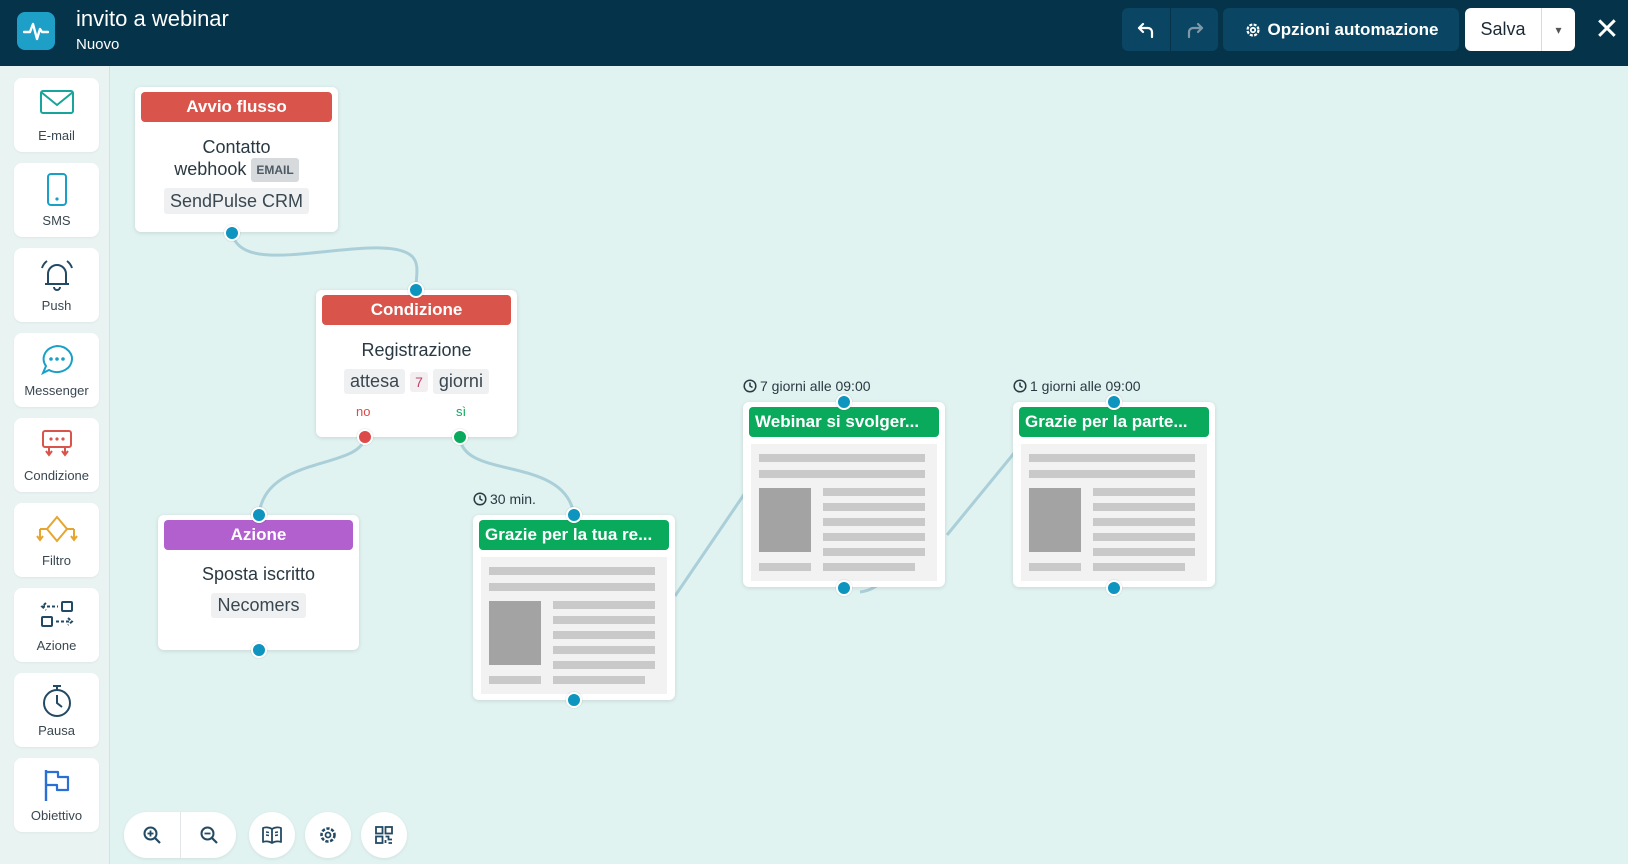 The image size is (1628, 864). I want to click on wire-email1-email2, so click(710, 544).